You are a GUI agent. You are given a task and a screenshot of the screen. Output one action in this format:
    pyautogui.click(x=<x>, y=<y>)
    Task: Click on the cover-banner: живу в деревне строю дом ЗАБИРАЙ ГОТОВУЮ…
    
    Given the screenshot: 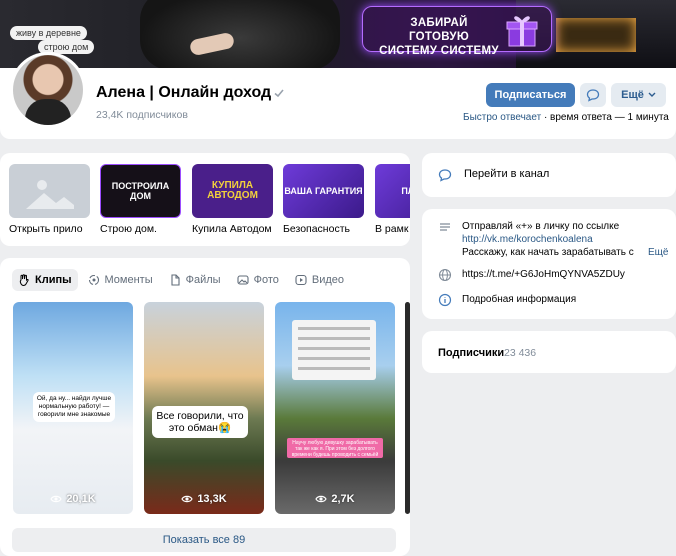 What is the action you would take?
    pyautogui.click(x=338, y=34)
    